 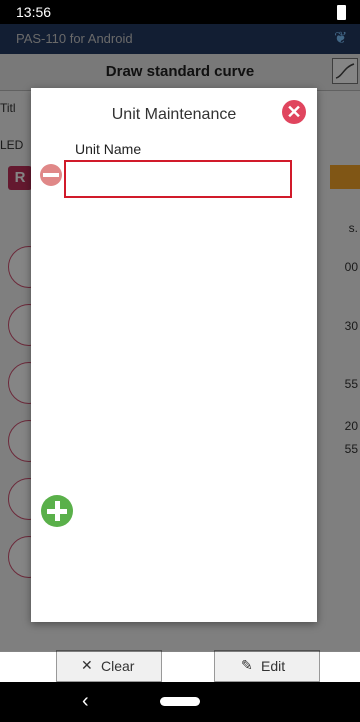 I want to click on edit-button-label: Edit, so click(x=273, y=666).